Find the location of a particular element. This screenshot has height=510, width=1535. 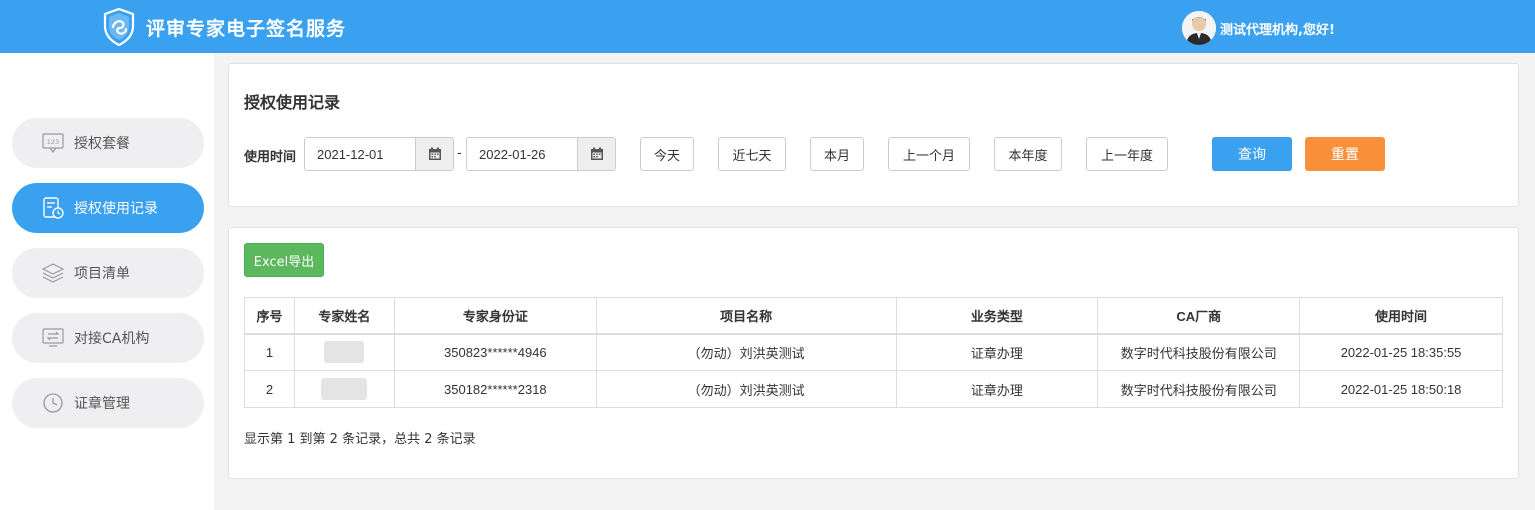

col-usage-time: 使用时间 is located at coordinates (1401, 316).